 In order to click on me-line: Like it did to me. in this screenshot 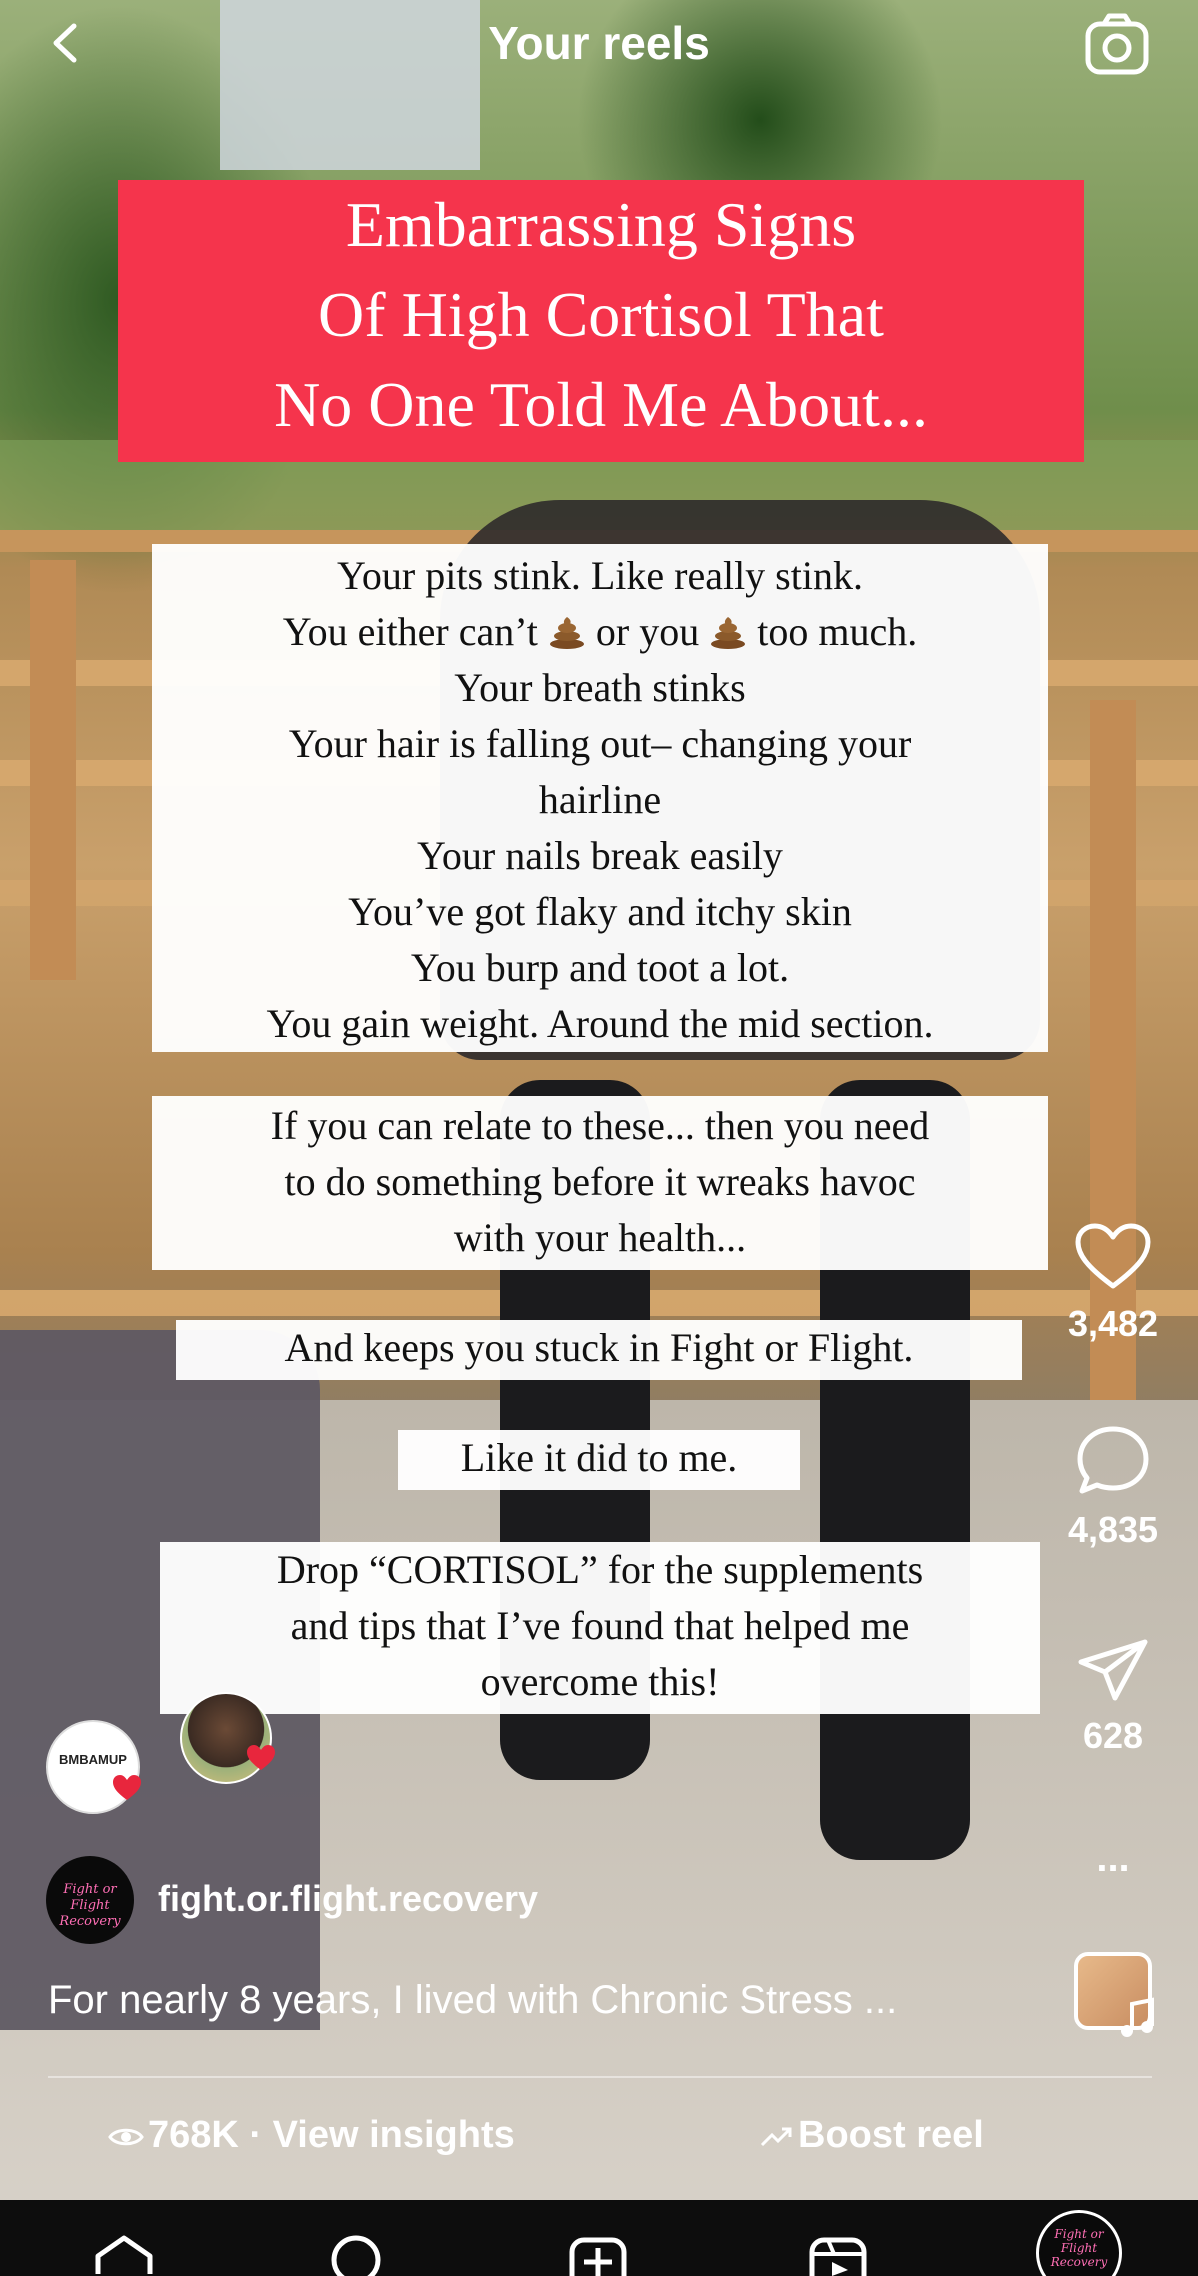, I will do `click(599, 1457)`.